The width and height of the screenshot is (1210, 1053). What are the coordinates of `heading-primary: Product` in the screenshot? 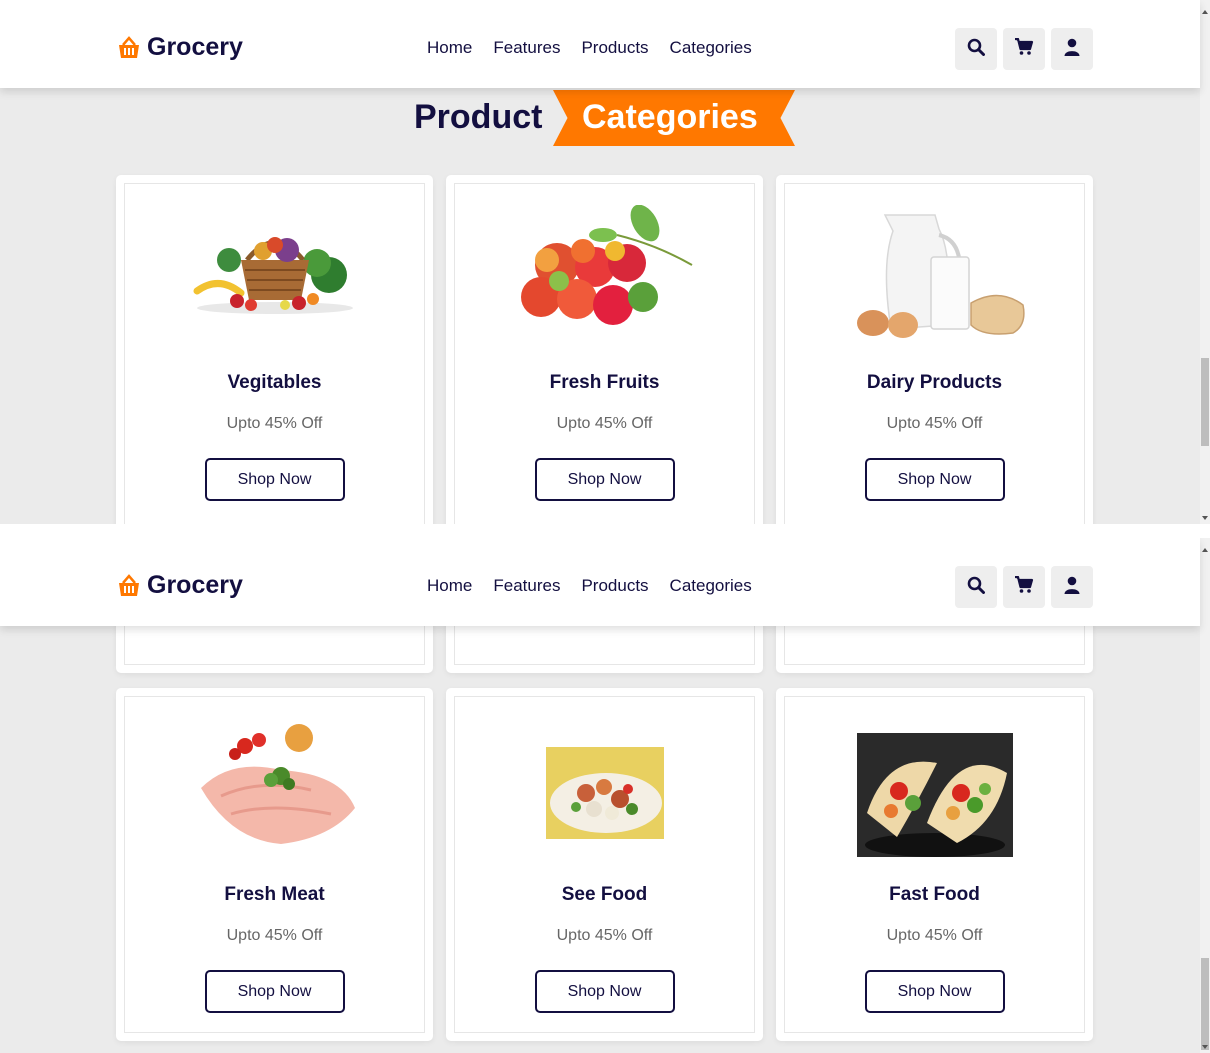 It's located at (478, 117).